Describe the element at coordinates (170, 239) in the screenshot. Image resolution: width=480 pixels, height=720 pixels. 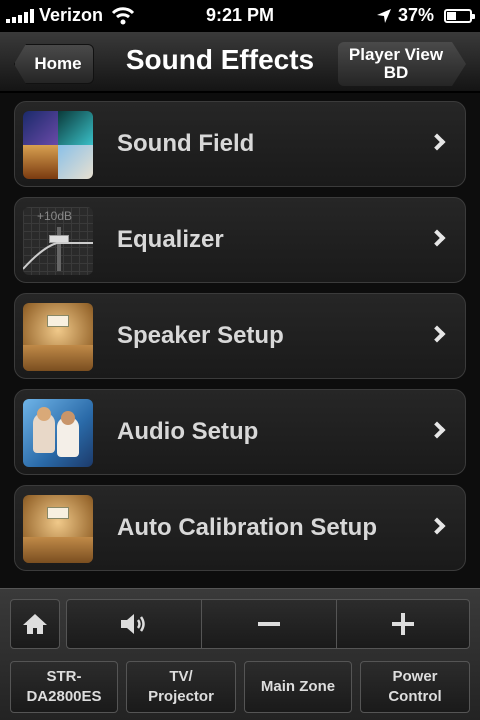
I see `menu-item-label: Equalizer` at that location.